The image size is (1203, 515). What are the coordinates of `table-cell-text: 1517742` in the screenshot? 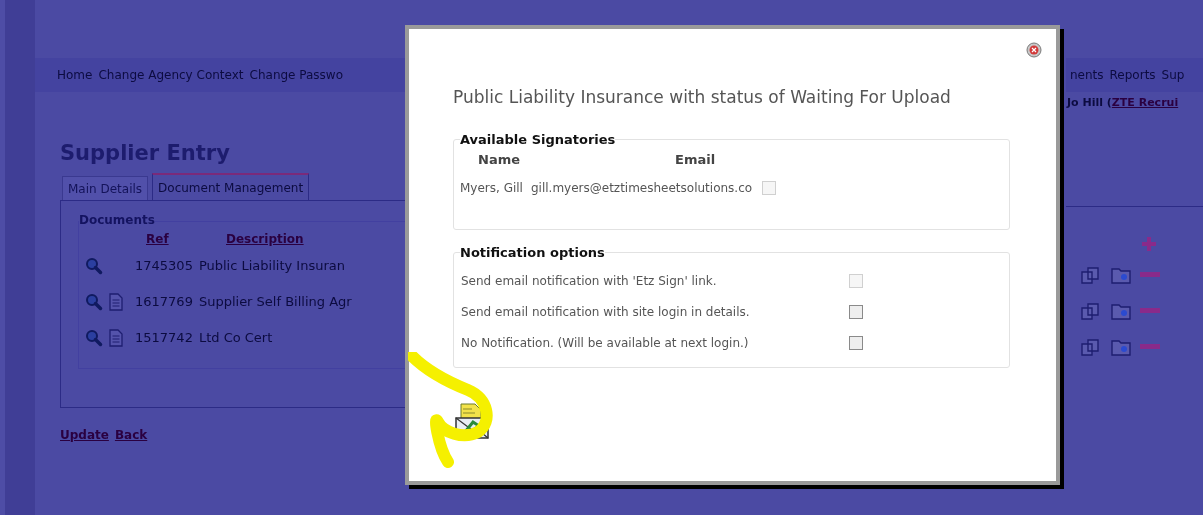 It's located at (164, 338).